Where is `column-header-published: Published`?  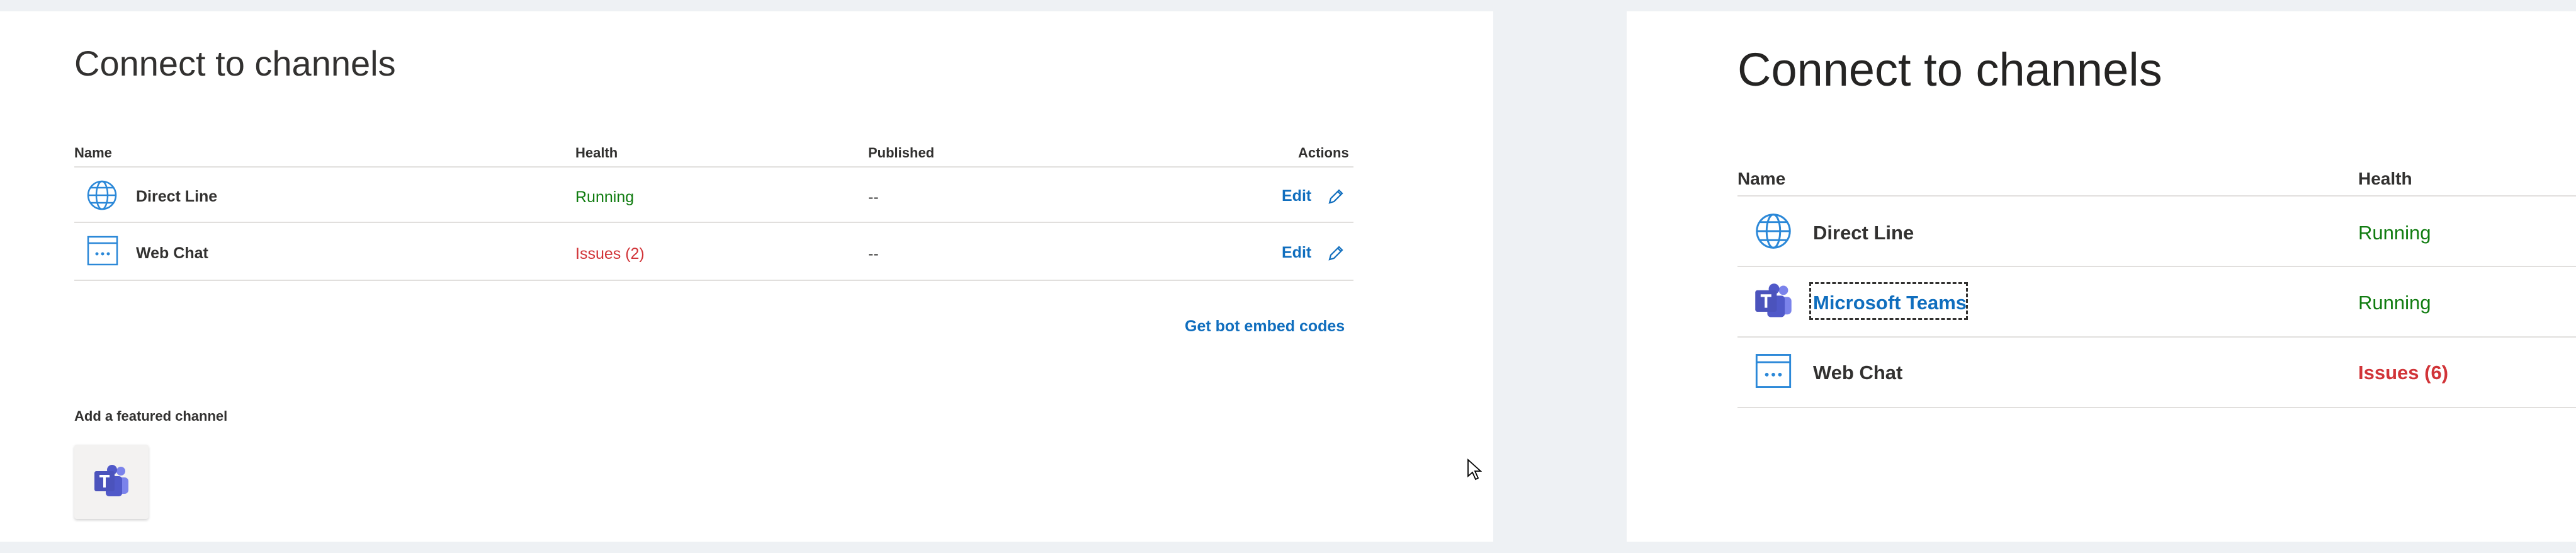 column-header-published: Published is located at coordinates (901, 153).